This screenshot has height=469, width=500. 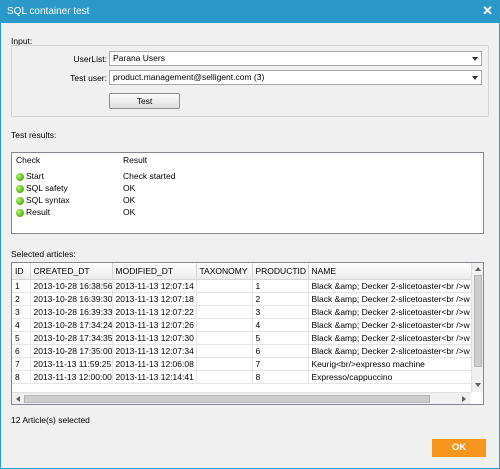 I want to click on cell-productid: 2, so click(x=280, y=299).